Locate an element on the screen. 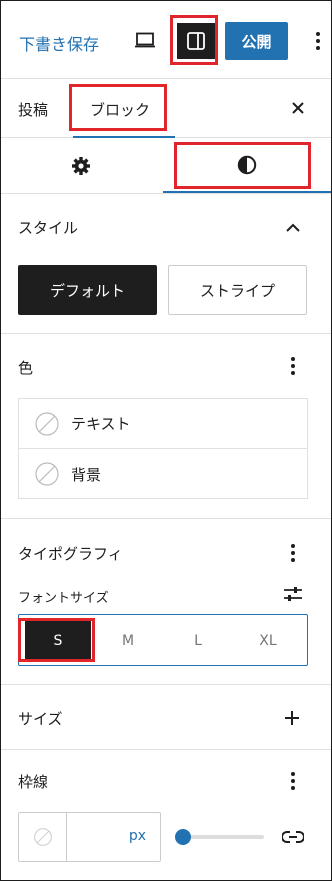  border-panel-title: 枠線 is located at coordinates (33, 782).